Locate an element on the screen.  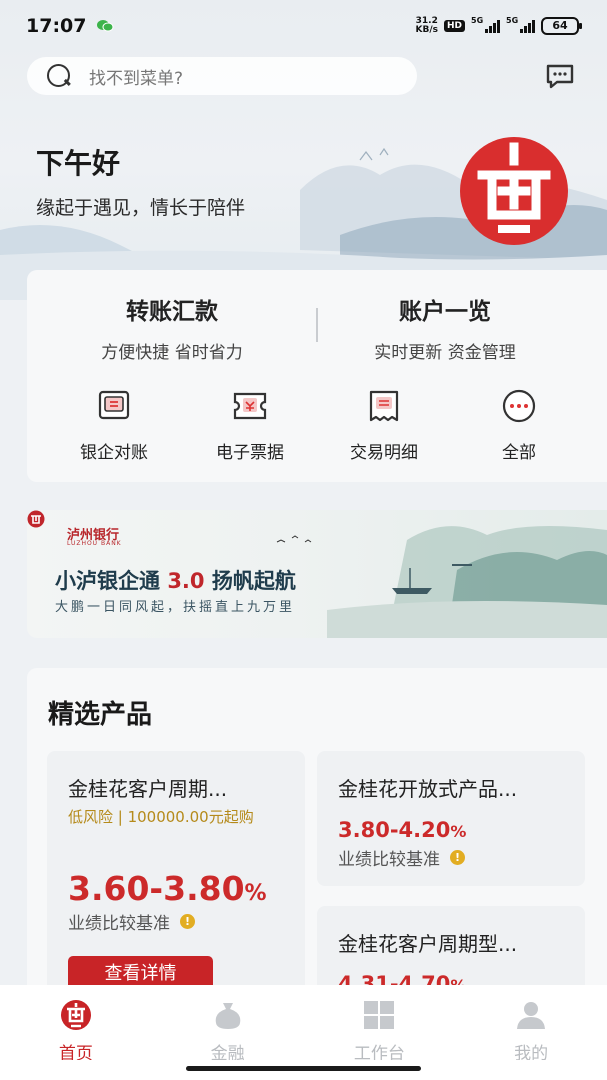
quick-item-label: 全部 is located at coordinates (519, 453).